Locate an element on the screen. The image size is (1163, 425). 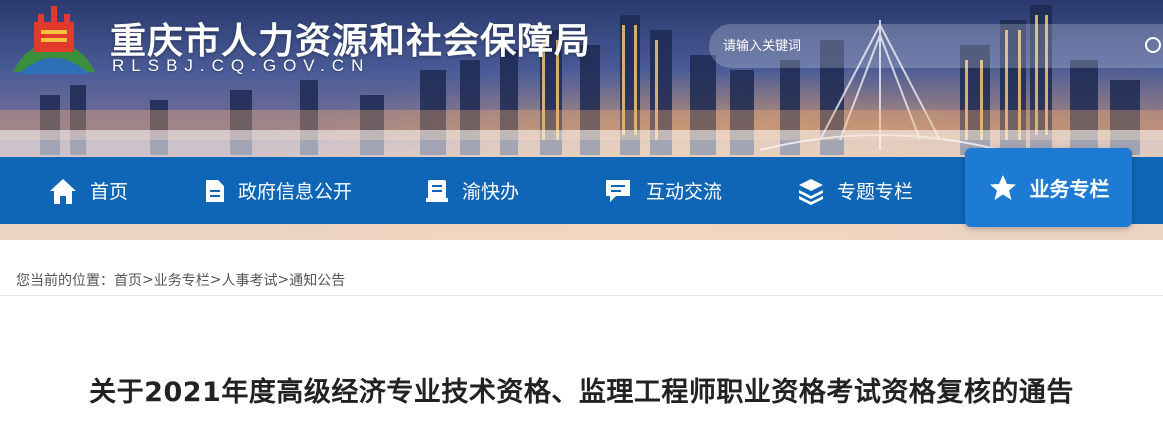
nav-item-yukuaiban: 渝快办 is located at coordinates (471, 190).